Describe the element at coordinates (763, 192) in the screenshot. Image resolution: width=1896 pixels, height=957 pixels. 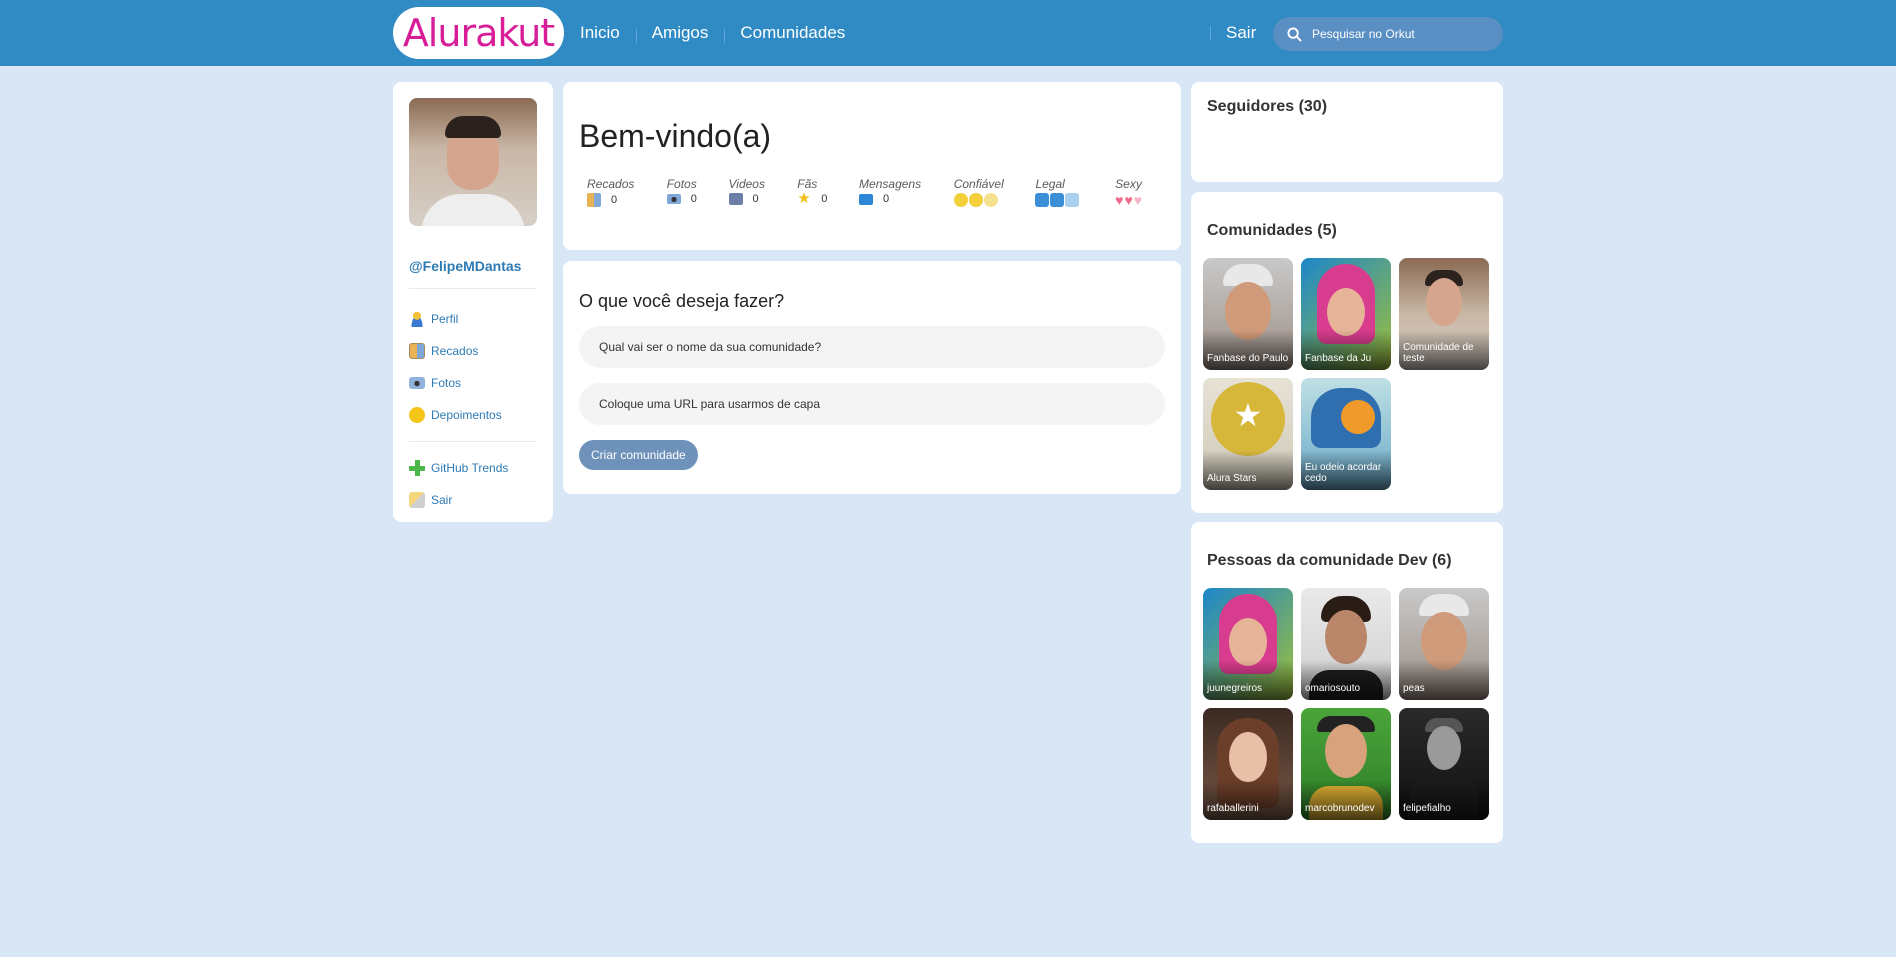
I see `stat-videos: Videos 0` at that location.